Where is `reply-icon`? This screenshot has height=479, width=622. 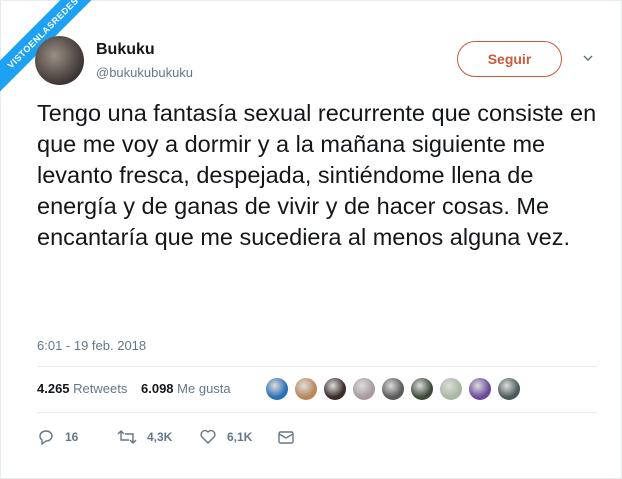
reply-icon is located at coordinates (46, 438).